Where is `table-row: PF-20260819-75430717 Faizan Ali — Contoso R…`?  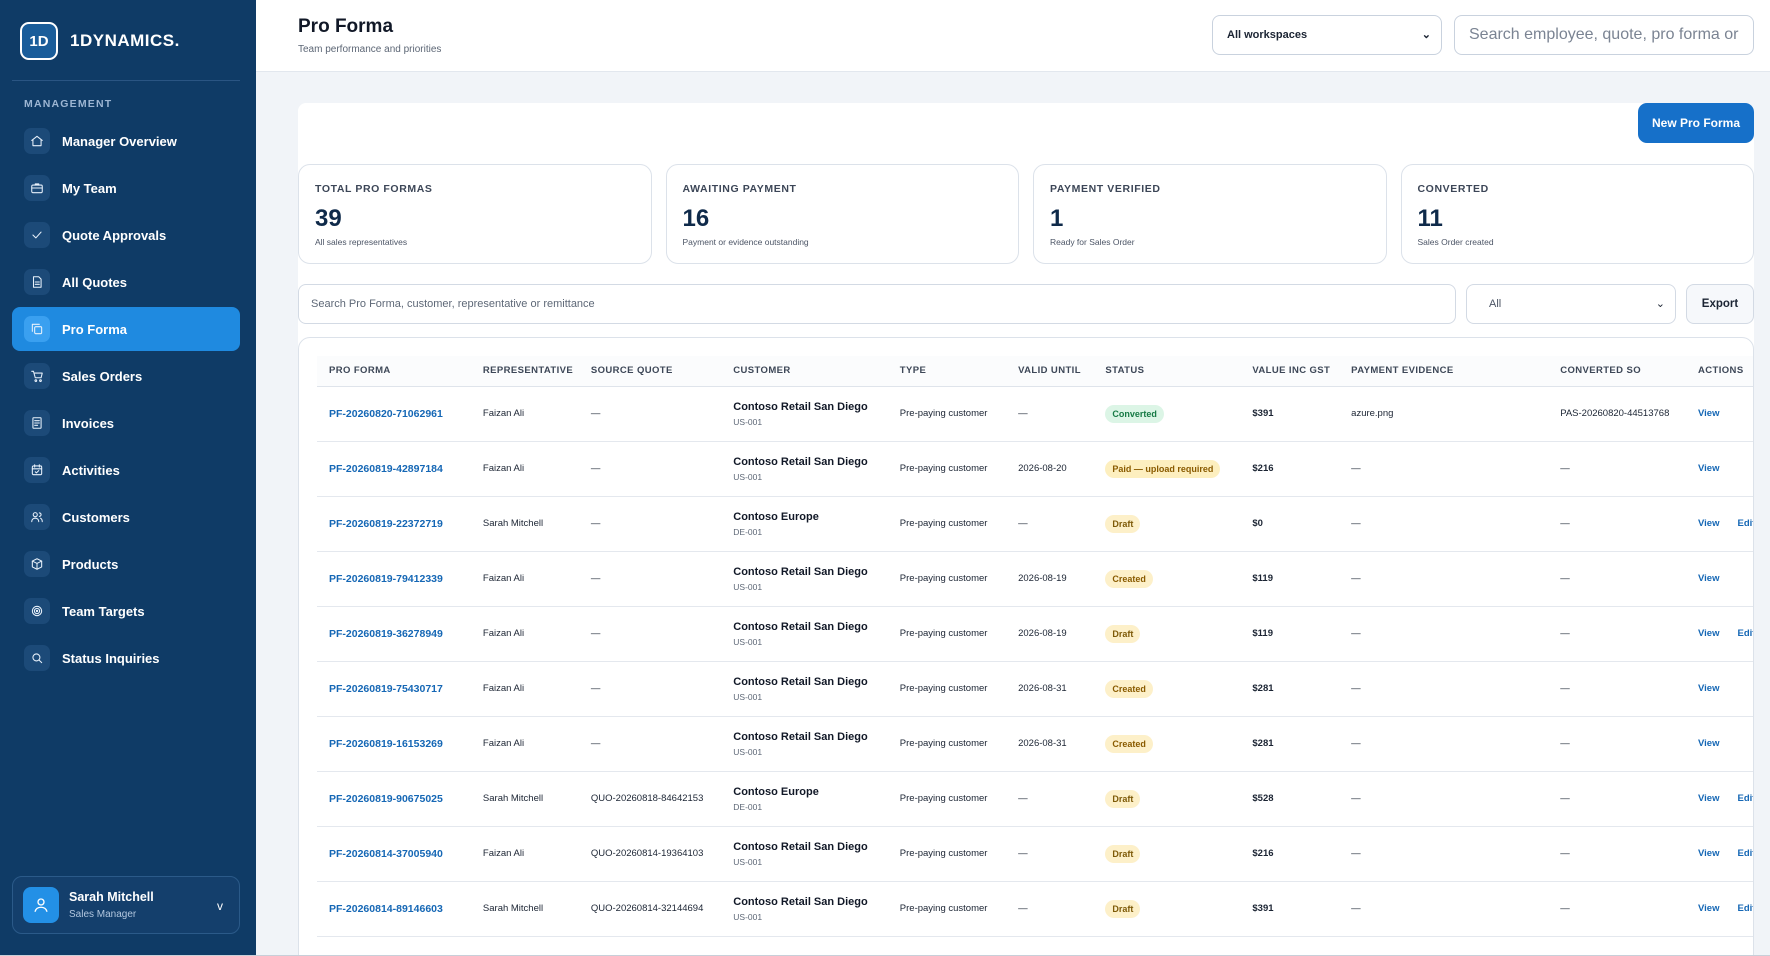 table-row: PF-20260819-75430717 Faizan Ali — Contoso R… is located at coordinates (1035, 689).